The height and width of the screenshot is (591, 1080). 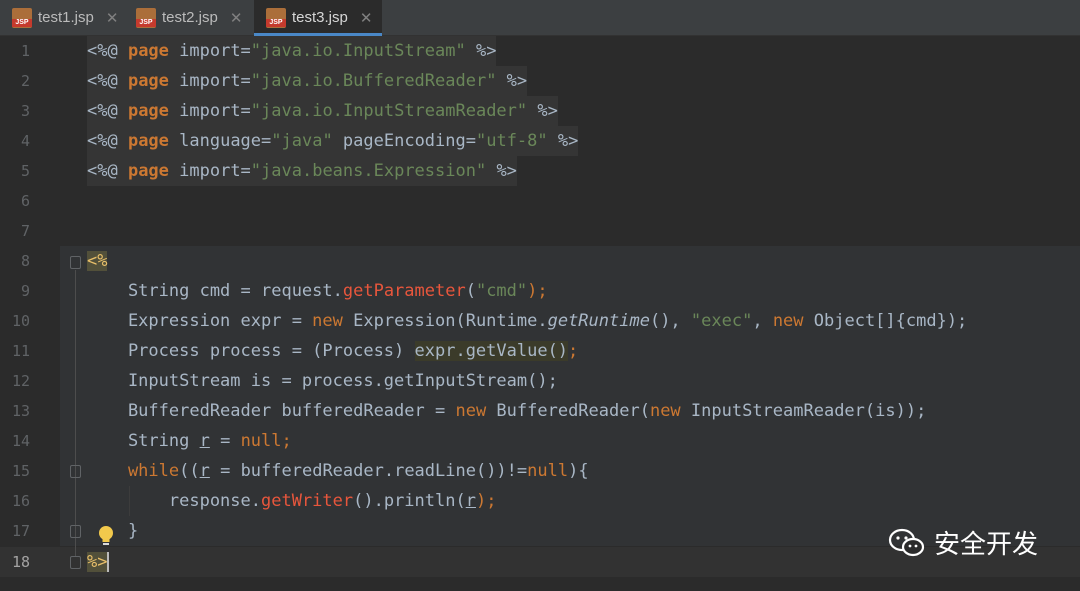 What do you see at coordinates (25, 81) in the screenshot?
I see `line-number: 2` at bounding box center [25, 81].